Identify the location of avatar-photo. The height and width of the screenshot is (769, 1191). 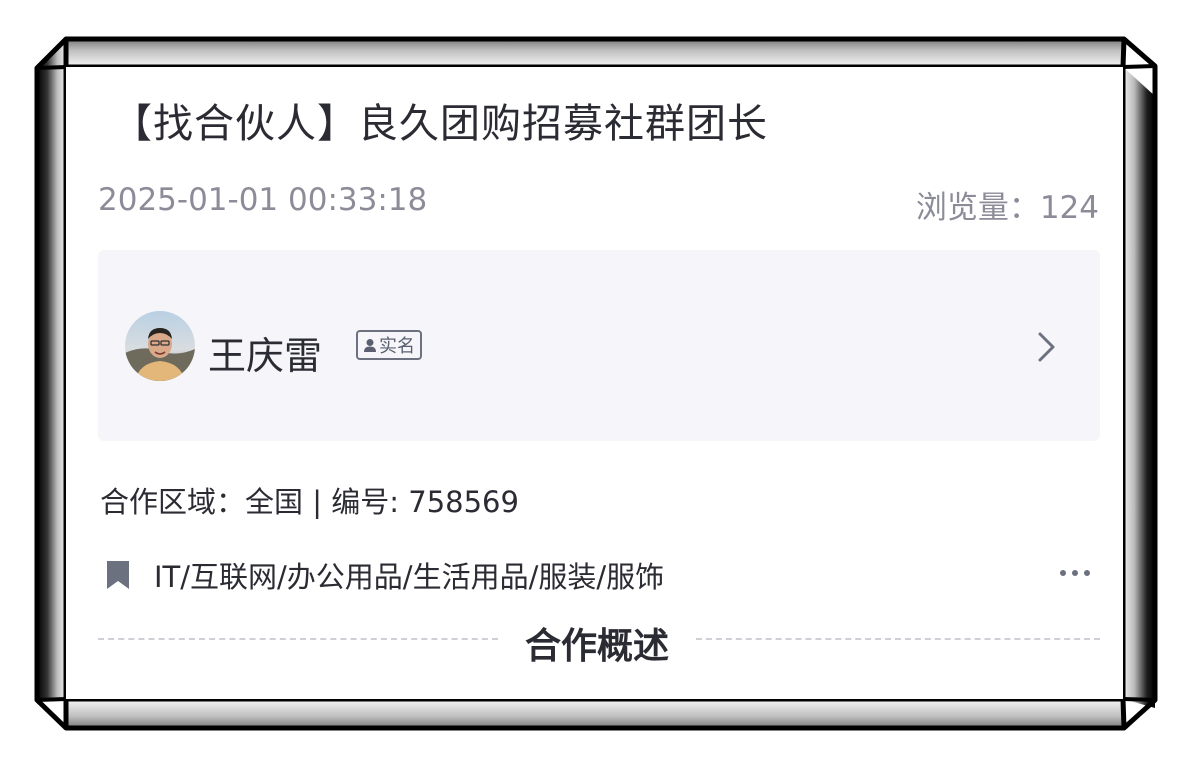
(160, 346).